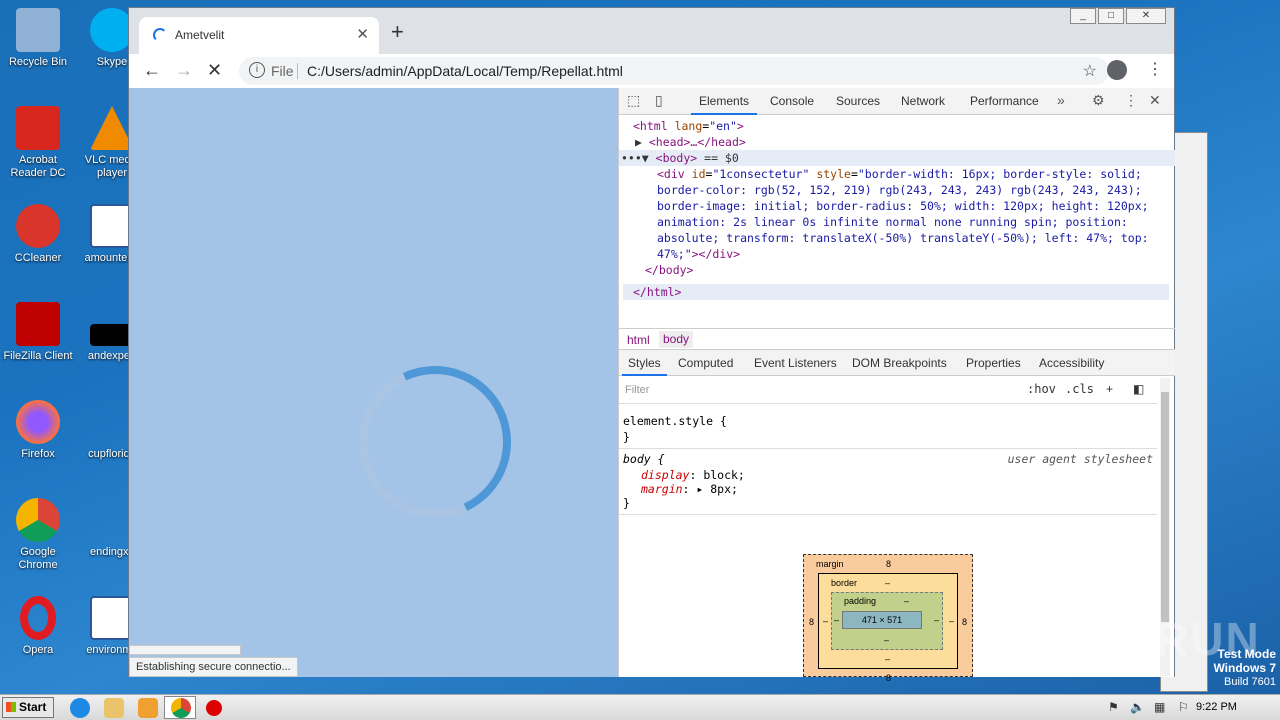 The width and height of the screenshot is (1280, 720). What do you see at coordinates (38, 430) in the screenshot?
I see `desktop-icon-firefox: Firefox` at bounding box center [38, 430].